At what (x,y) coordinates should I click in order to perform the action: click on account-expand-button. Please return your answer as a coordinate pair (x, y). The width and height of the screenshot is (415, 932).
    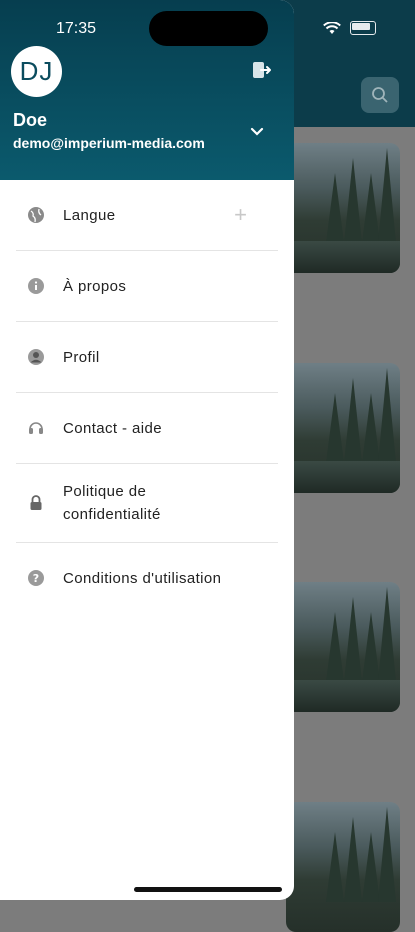
    Looking at the image, I should click on (257, 133).